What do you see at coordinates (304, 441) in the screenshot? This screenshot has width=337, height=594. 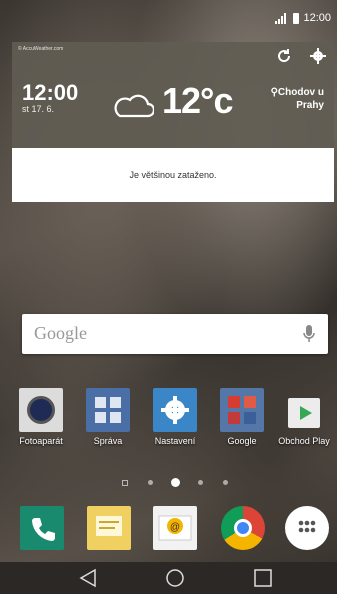 I see `app-label: Obchod Play` at bounding box center [304, 441].